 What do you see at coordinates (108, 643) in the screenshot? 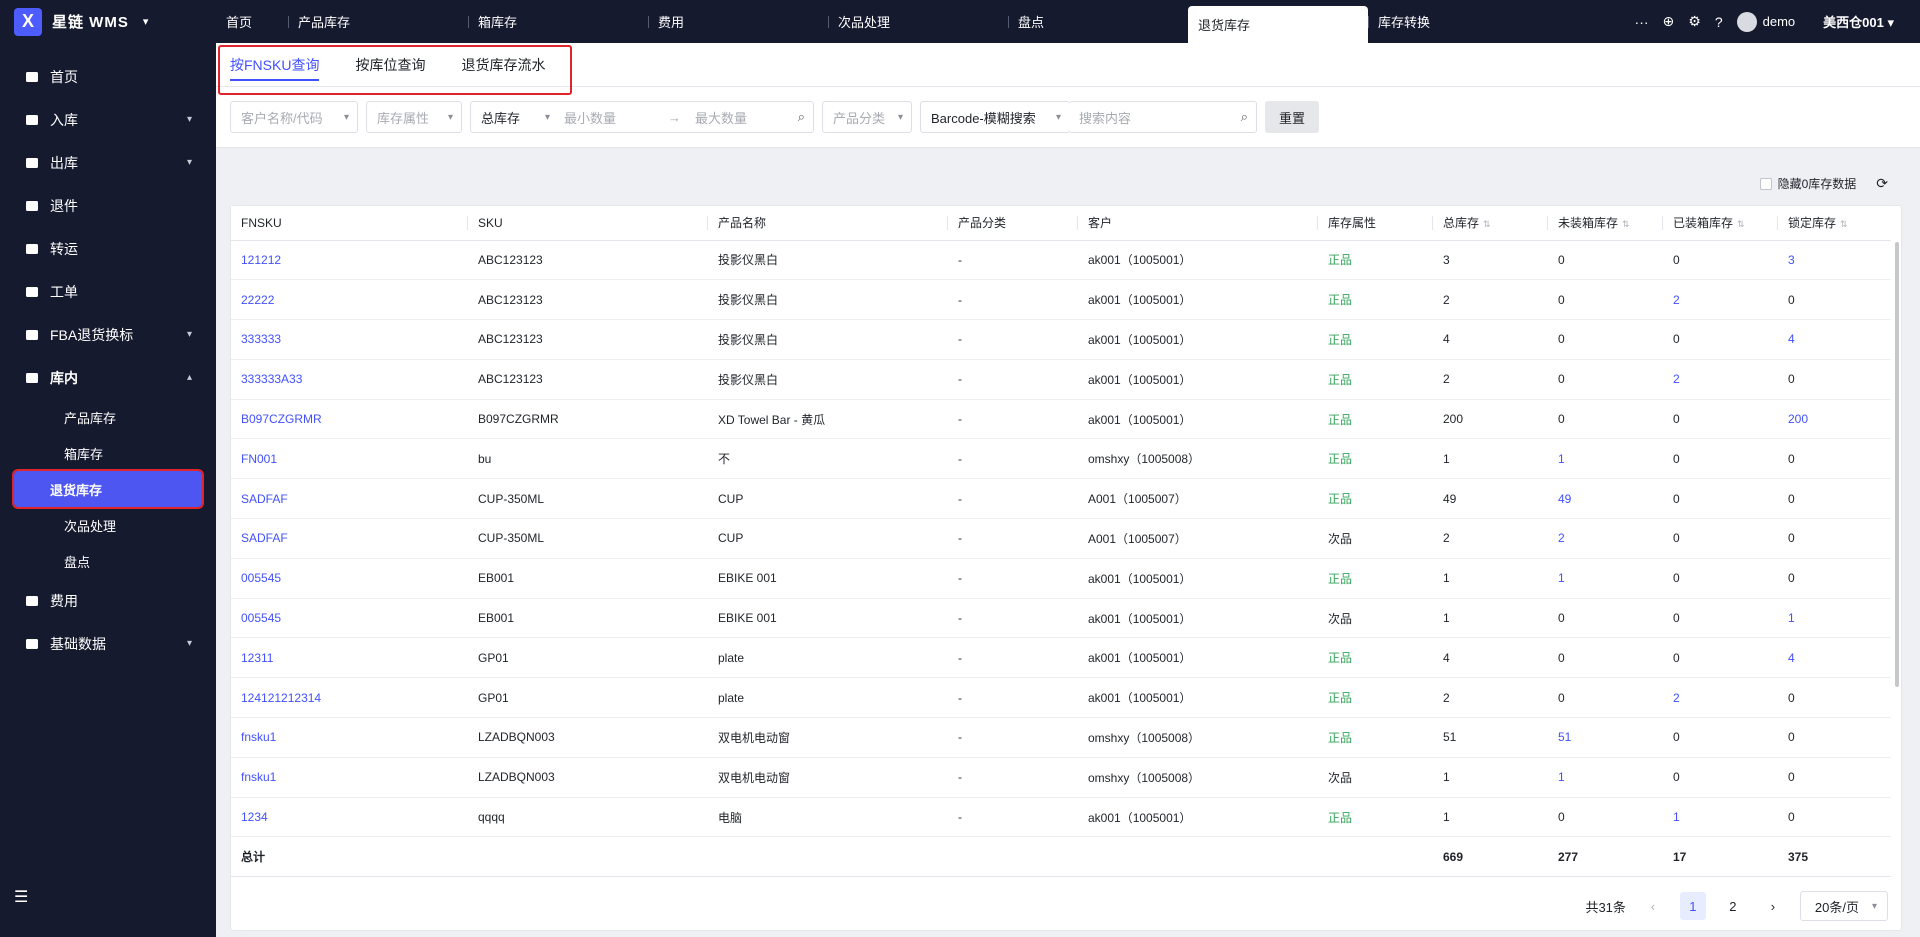
I see `sidebar-item: 基础数据 ▾` at bounding box center [108, 643].